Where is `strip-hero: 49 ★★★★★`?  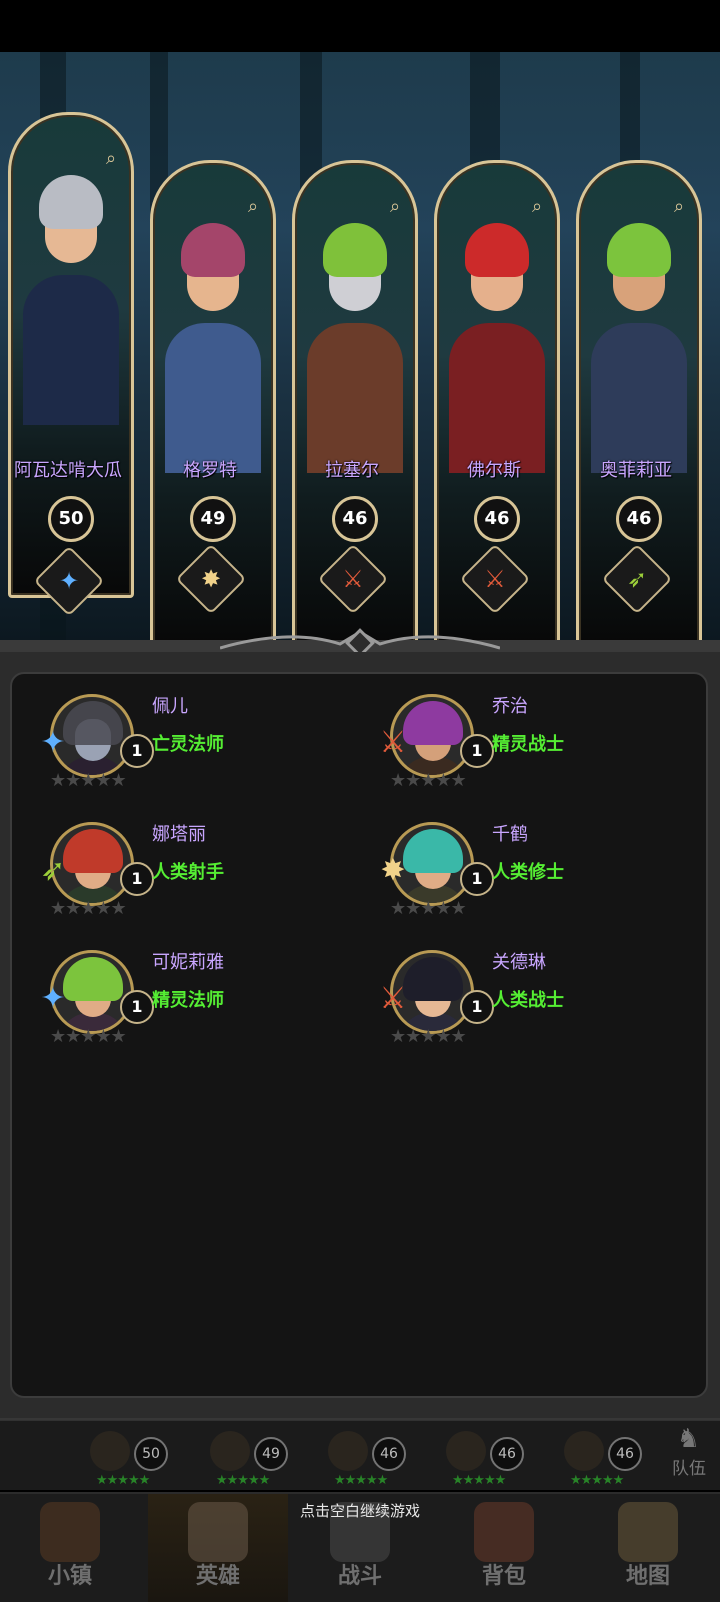 strip-hero: 49 ★★★★★ is located at coordinates (253, 1458).